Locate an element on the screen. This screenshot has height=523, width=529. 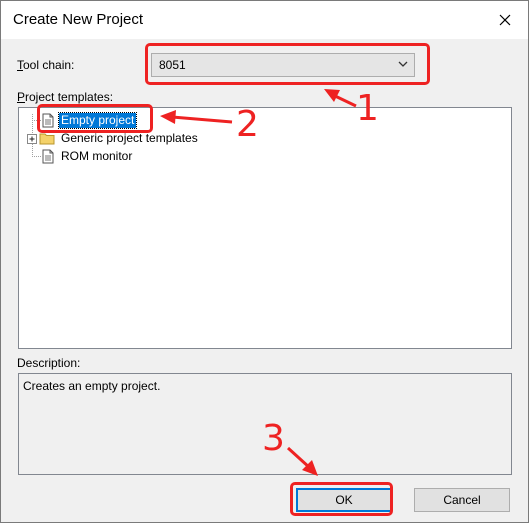
tool-chain-label: Tool chain: is located at coordinates (46, 65).